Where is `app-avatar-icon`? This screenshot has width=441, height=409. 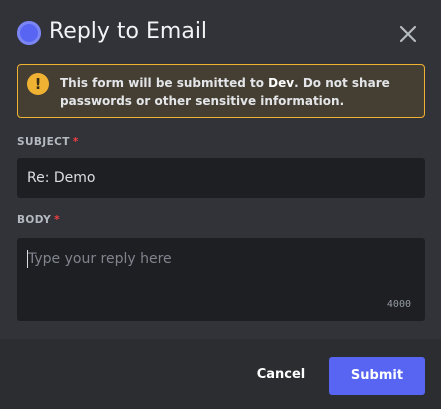
app-avatar-icon is located at coordinates (29, 33).